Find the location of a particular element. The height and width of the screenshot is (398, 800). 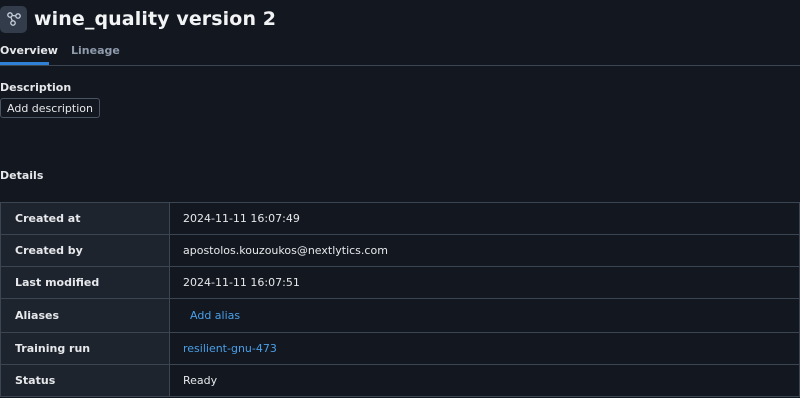

tab-overview: Overview is located at coordinates (29, 50).